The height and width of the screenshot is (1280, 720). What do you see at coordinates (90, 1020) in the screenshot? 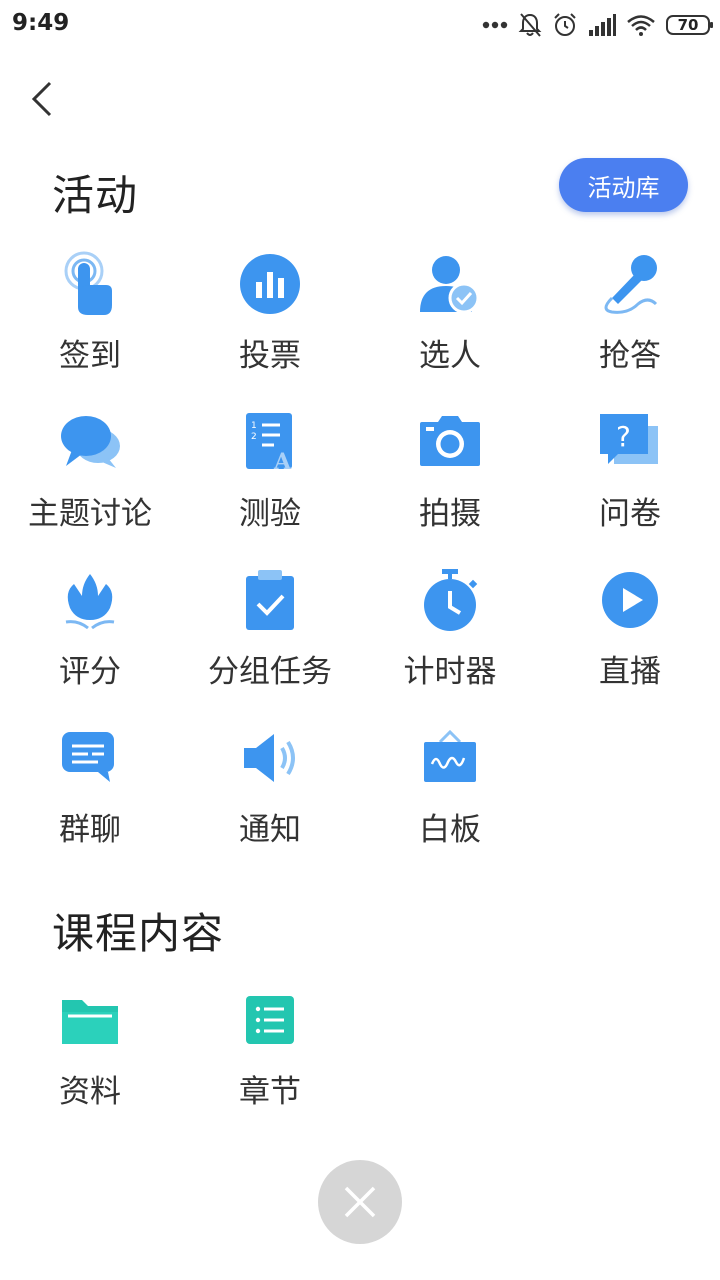
I see `folder-icon` at bounding box center [90, 1020].